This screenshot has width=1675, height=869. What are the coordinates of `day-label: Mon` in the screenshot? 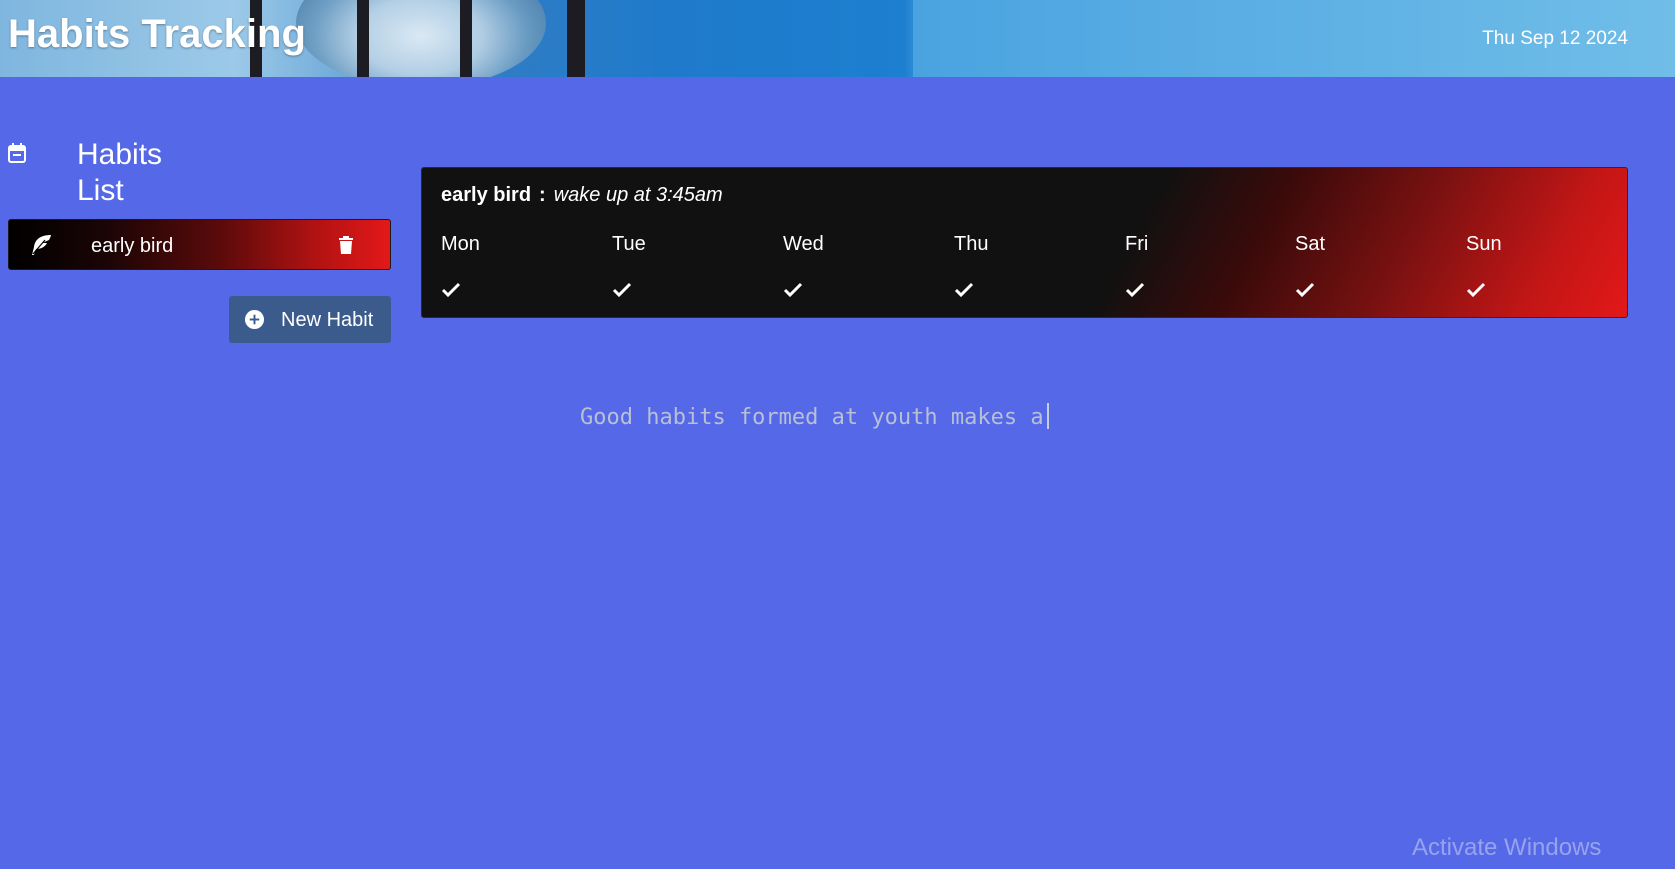 It's located at (460, 244).